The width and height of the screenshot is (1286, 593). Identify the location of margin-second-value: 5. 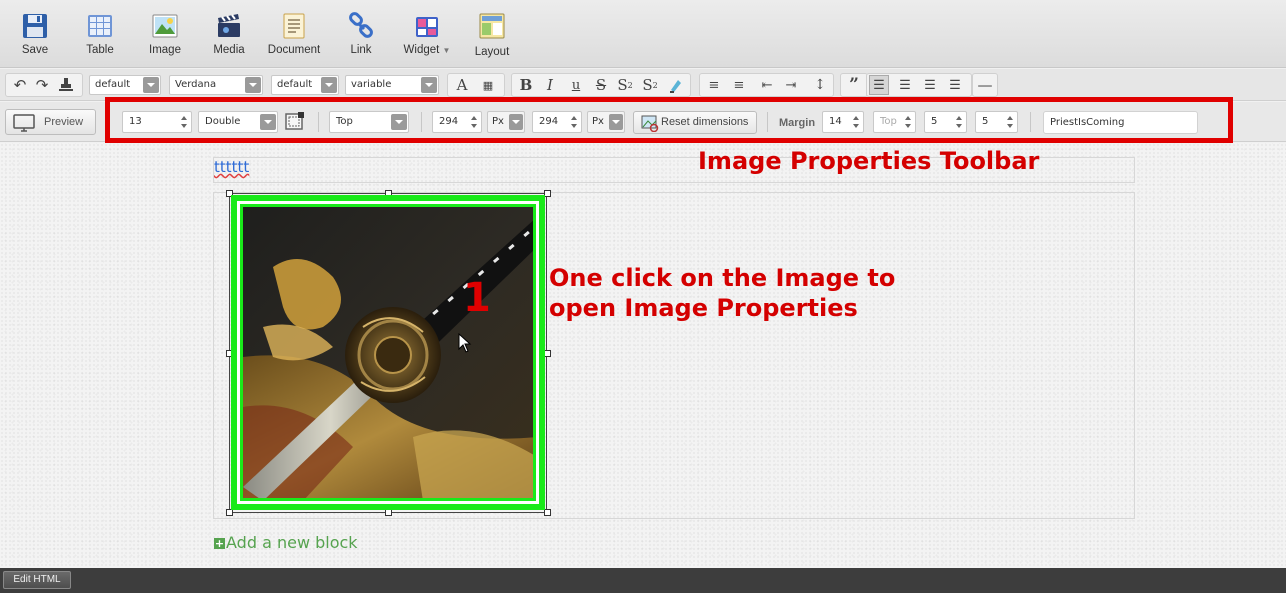
(934, 121).